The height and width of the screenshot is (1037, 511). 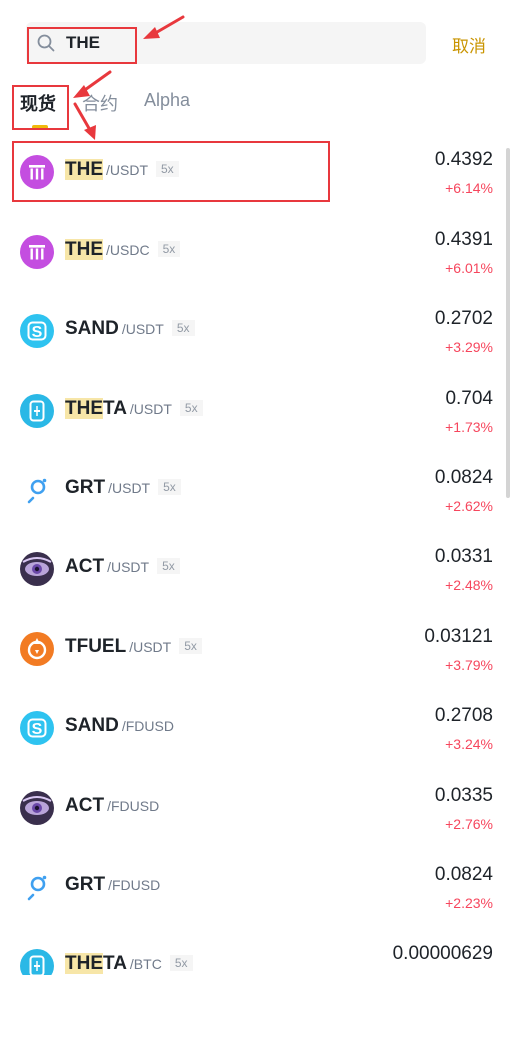 I want to click on annotation-arrows, so click(x=129, y=77).